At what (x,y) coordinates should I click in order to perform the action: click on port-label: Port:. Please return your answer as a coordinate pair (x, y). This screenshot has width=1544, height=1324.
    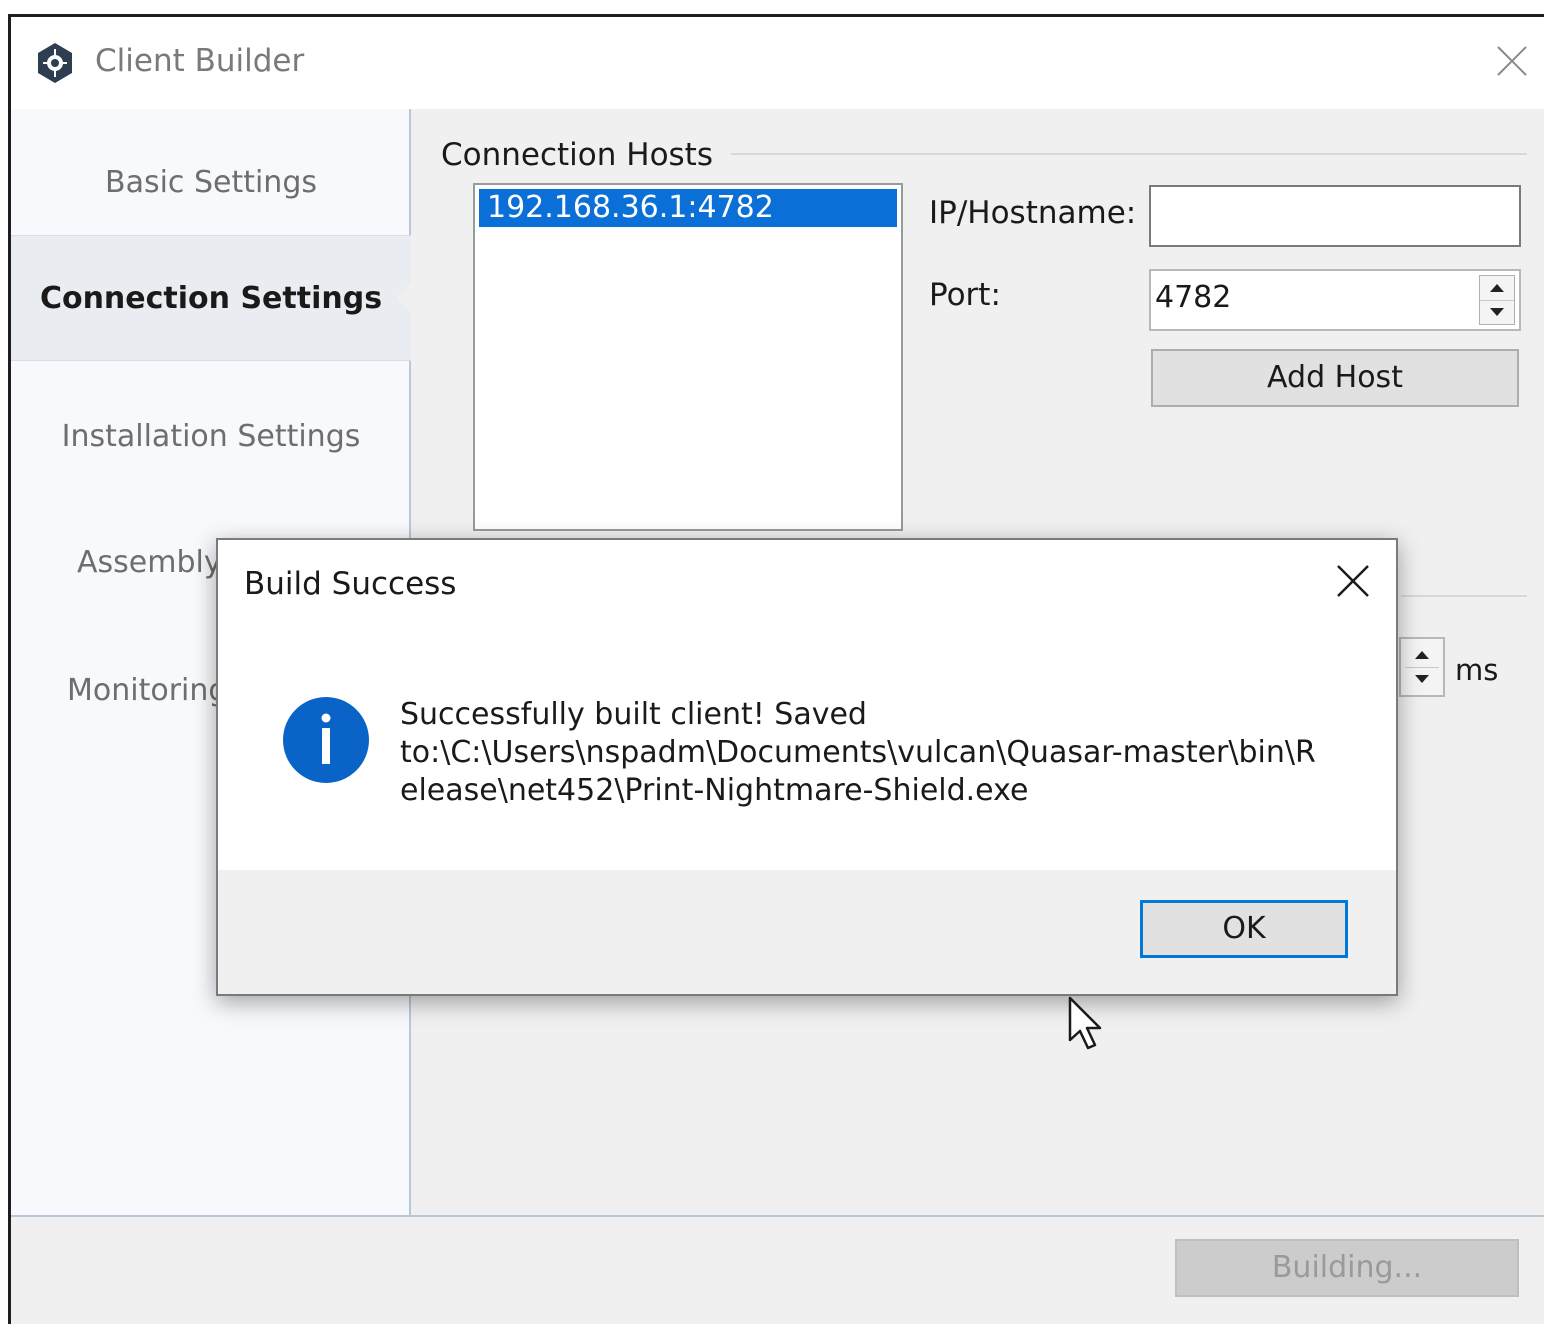
    Looking at the image, I should click on (965, 295).